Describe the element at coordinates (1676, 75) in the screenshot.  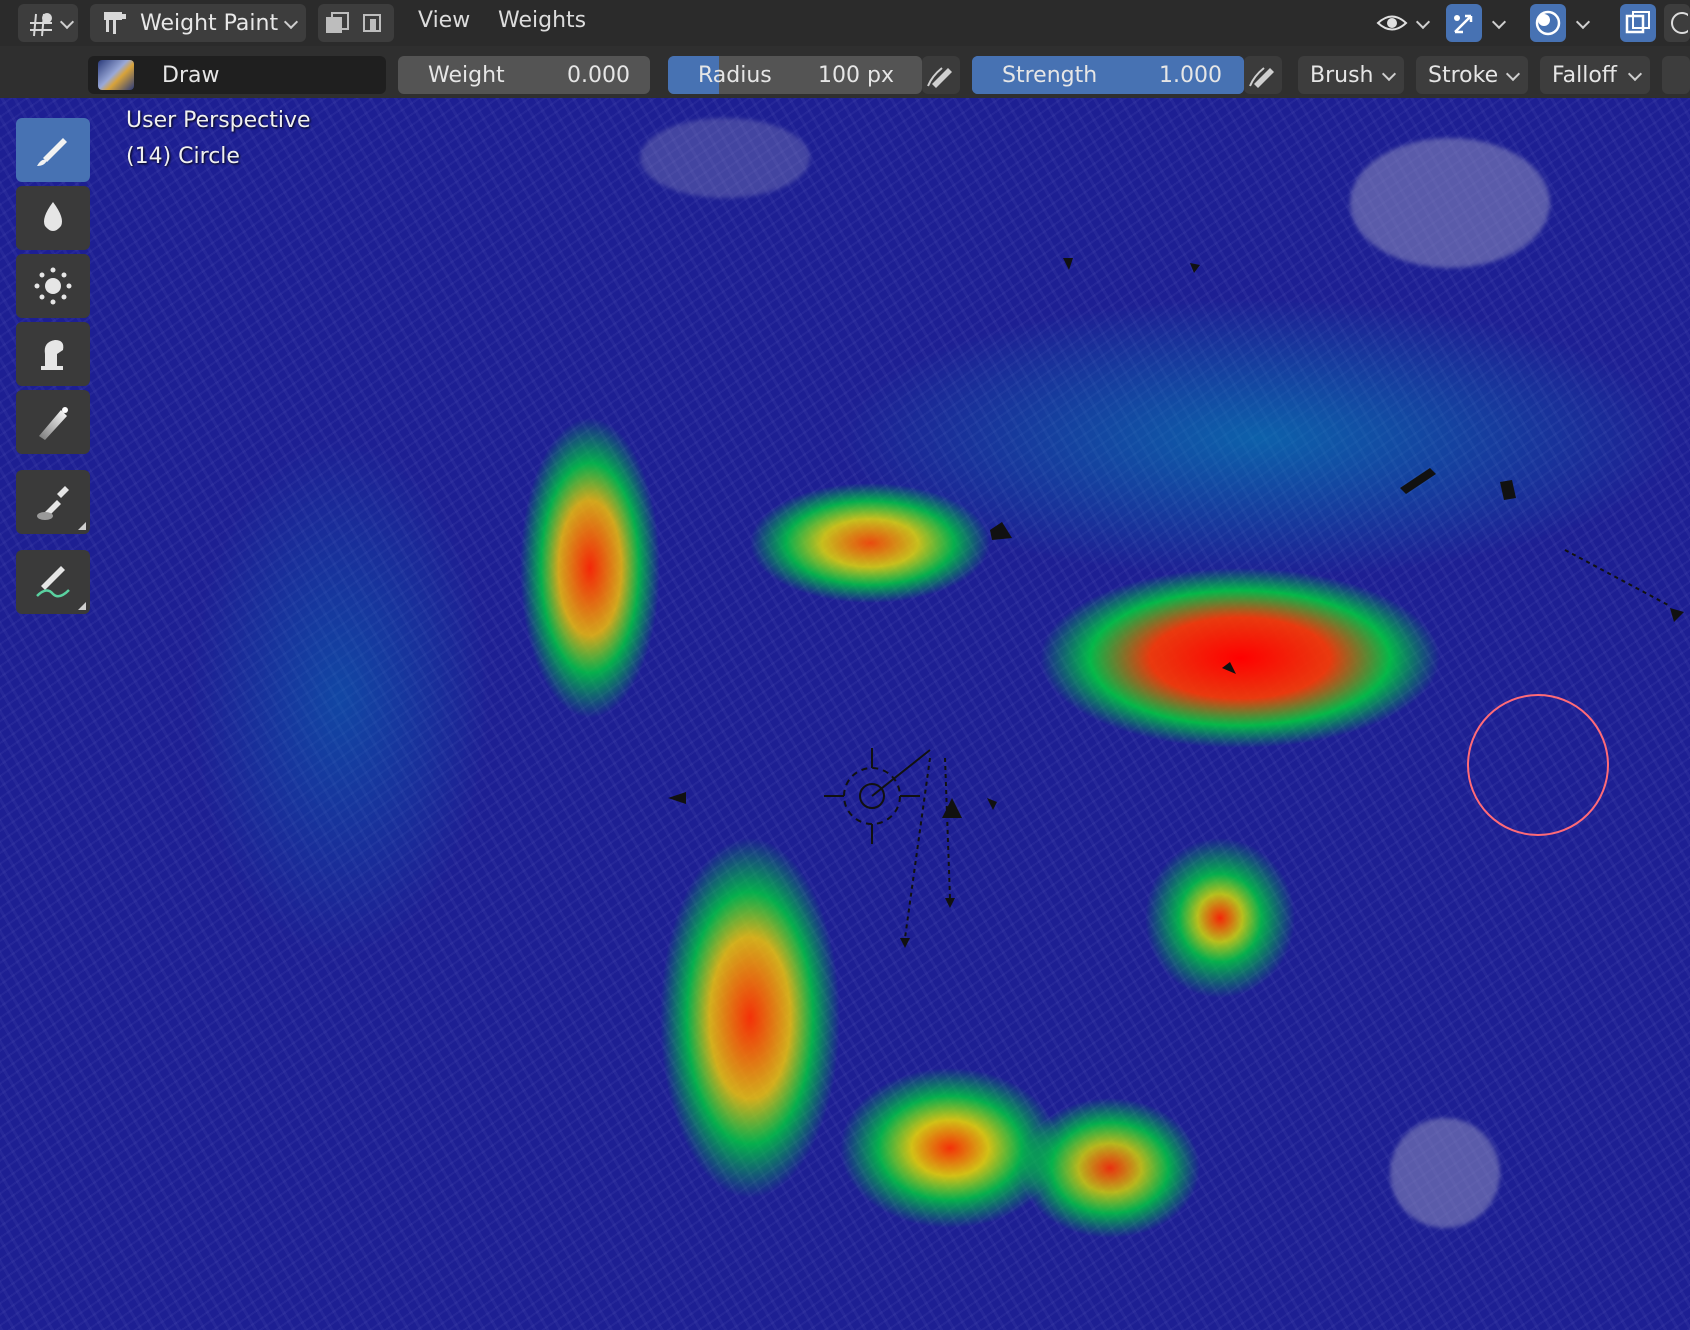
I see `more-dropdown` at that location.